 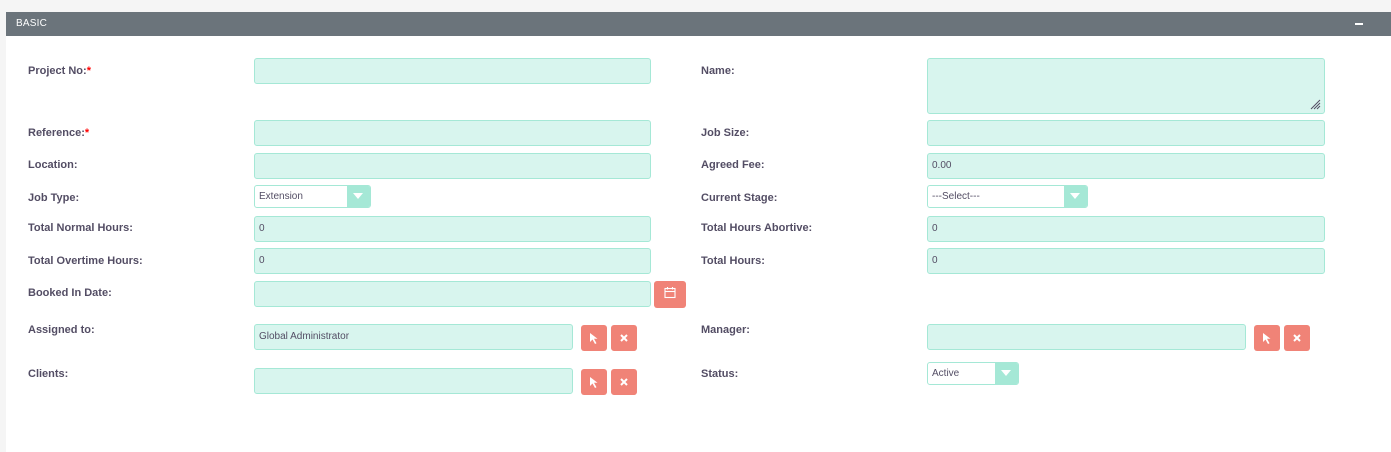 I want to click on job-size-input, so click(x=1126, y=133).